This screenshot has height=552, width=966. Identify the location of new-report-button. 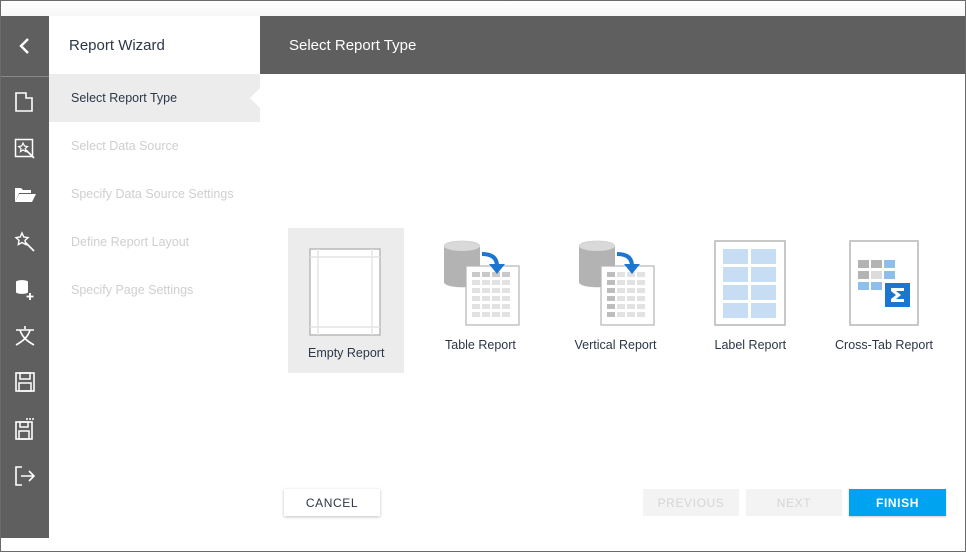
(25, 102).